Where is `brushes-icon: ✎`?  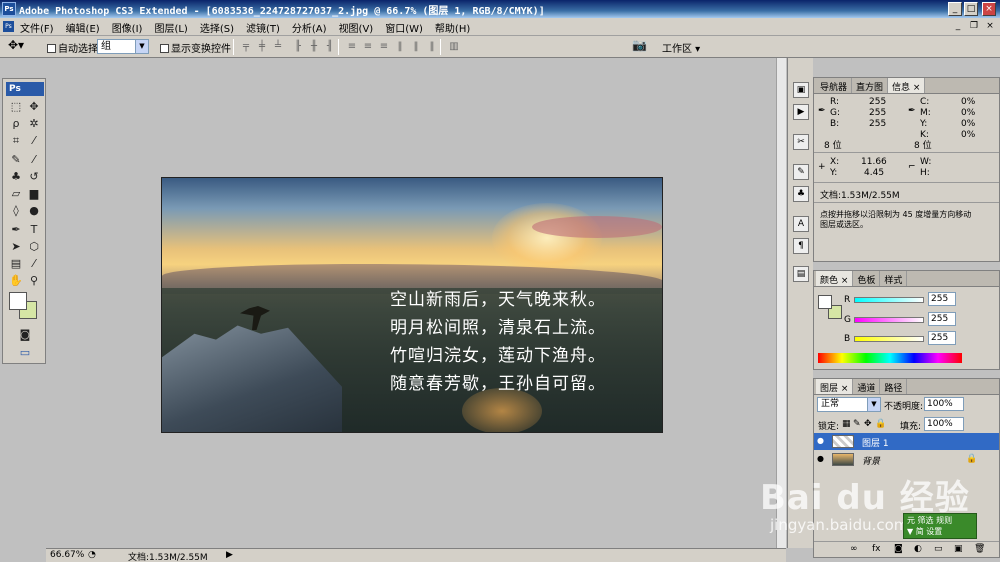
brushes-icon: ✎ is located at coordinates (801, 172).